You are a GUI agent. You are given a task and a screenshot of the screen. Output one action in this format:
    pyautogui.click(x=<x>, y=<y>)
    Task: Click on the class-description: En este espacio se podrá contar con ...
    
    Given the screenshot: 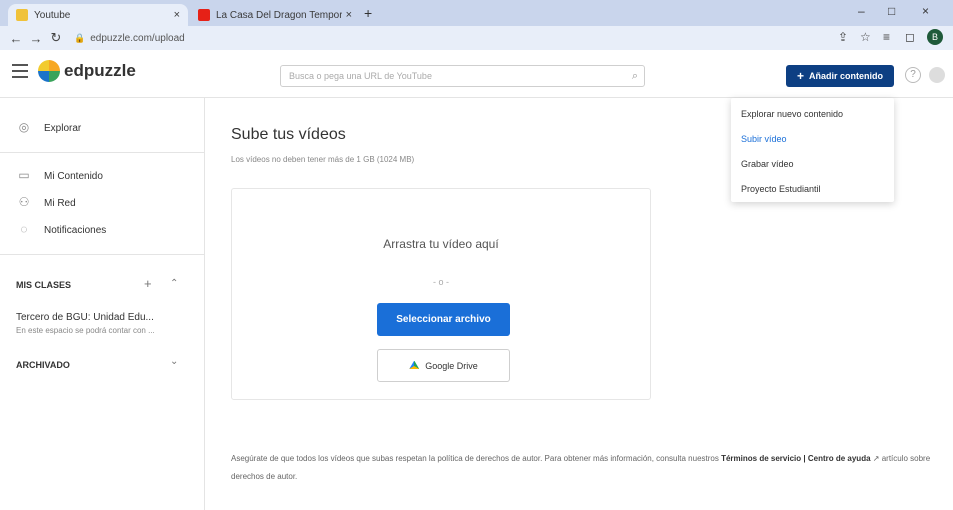 What is the action you would take?
    pyautogui.click(x=85, y=330)
    